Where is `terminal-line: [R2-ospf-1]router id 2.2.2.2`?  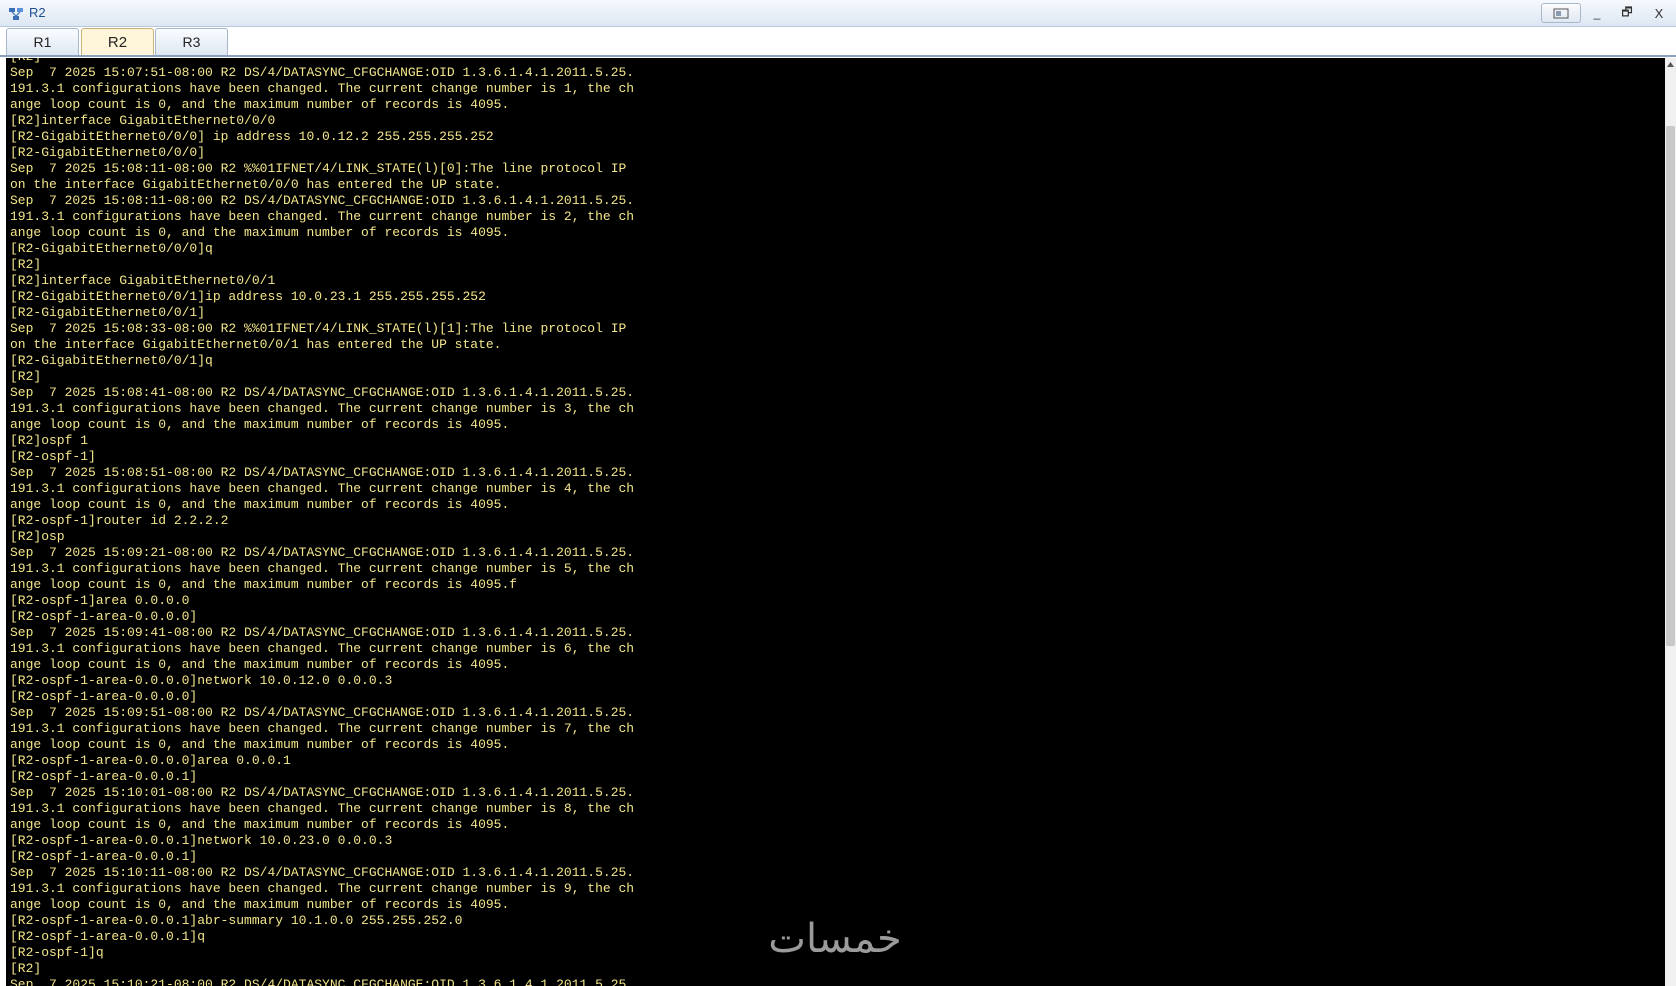 terminal-line: [R2-ospf-1]router id 2.2.2.2 is located at coordinates (119, 520).